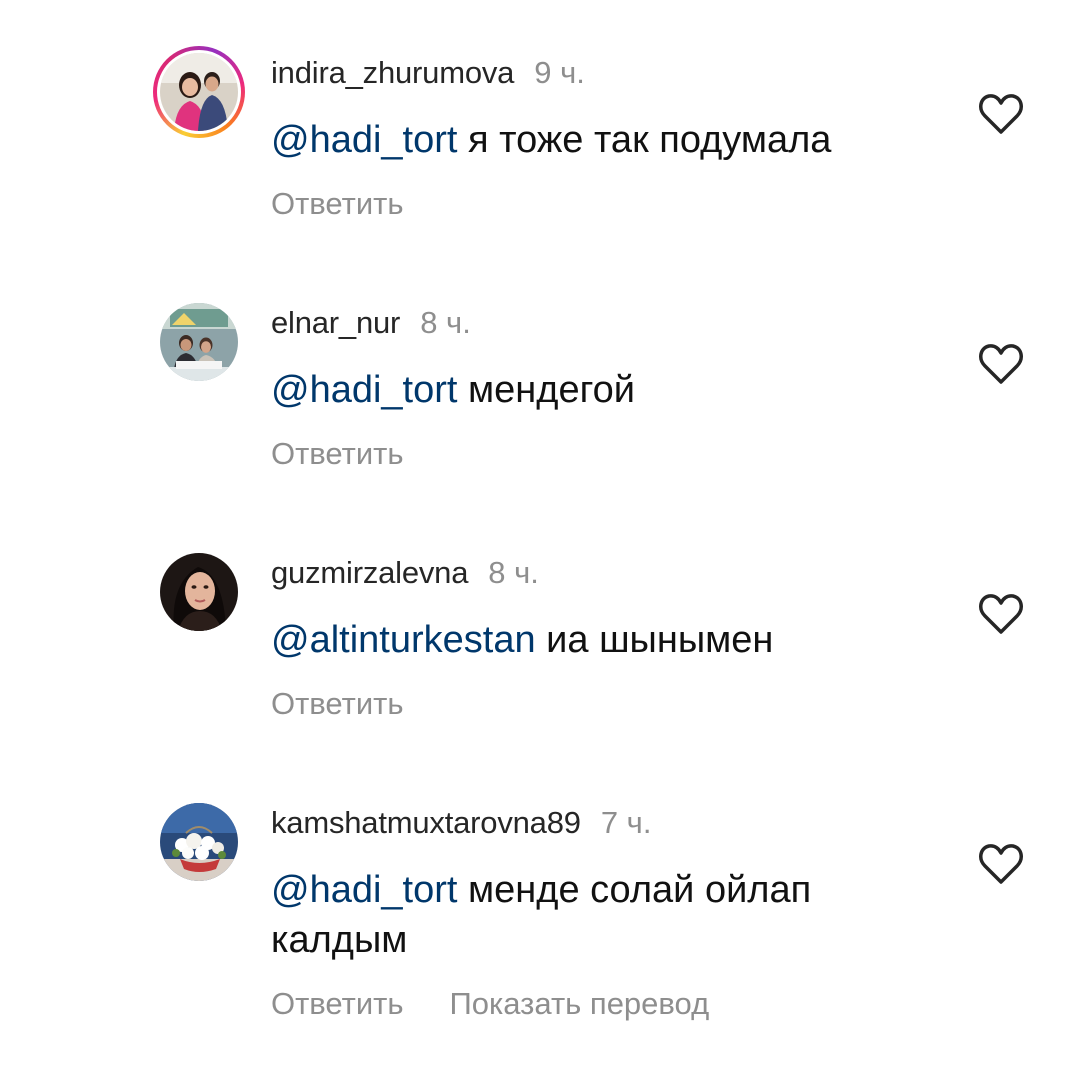  What do you see at coordinates (626, 822) in the screenshot?
I see `comment-time: 7 ч.` at bounding box center [626, 822].